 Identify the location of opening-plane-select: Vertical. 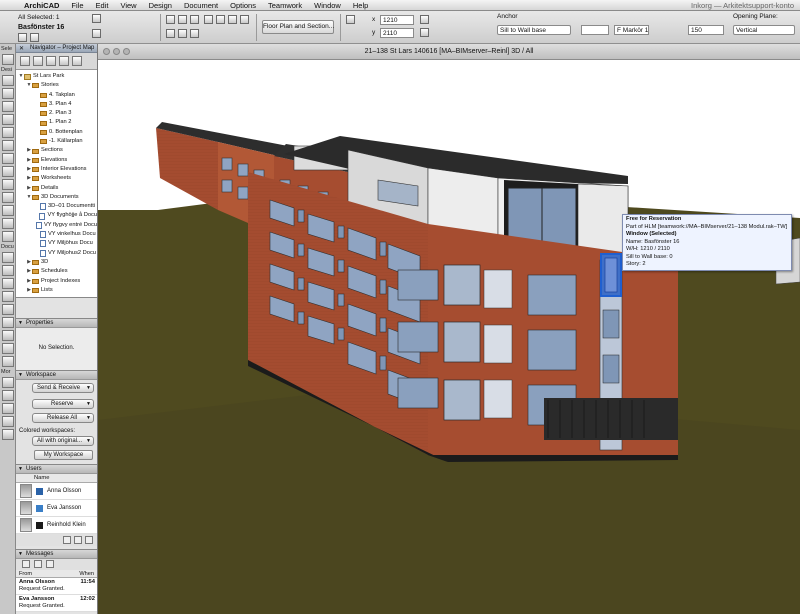
(764, 30).